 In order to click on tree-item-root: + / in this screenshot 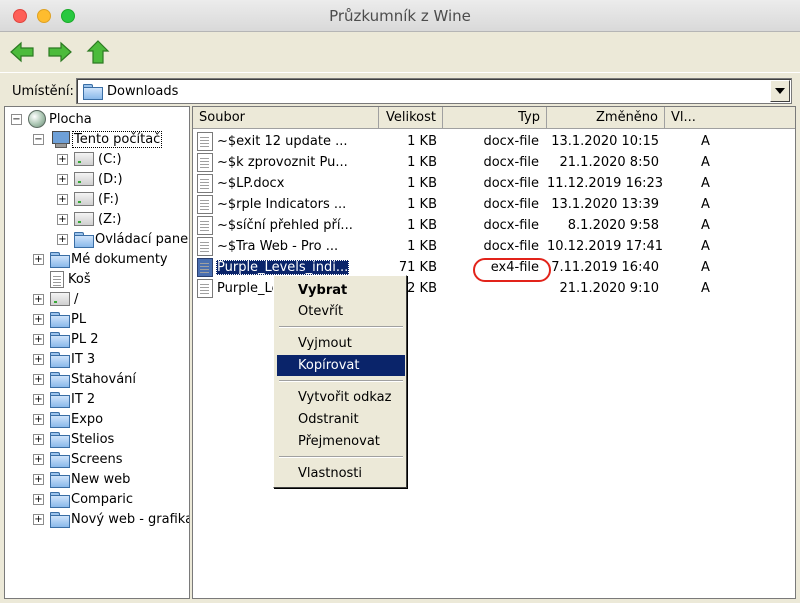, I will do `click(55, 299)`.